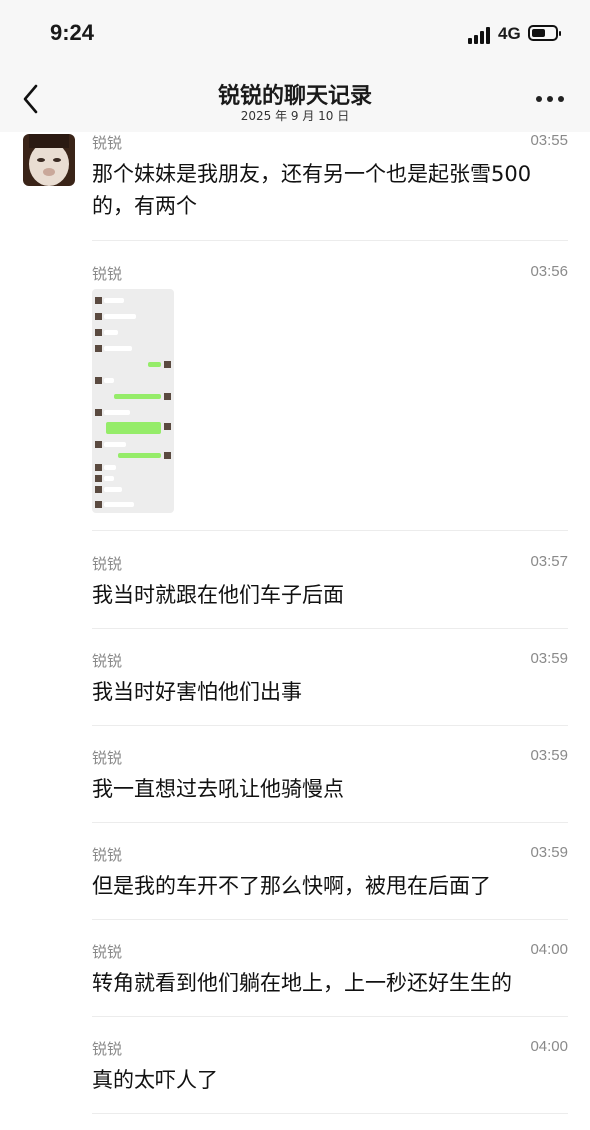 This screenshot has width=590, height=1130. I want to click on battery-icon, so click(544, 33).